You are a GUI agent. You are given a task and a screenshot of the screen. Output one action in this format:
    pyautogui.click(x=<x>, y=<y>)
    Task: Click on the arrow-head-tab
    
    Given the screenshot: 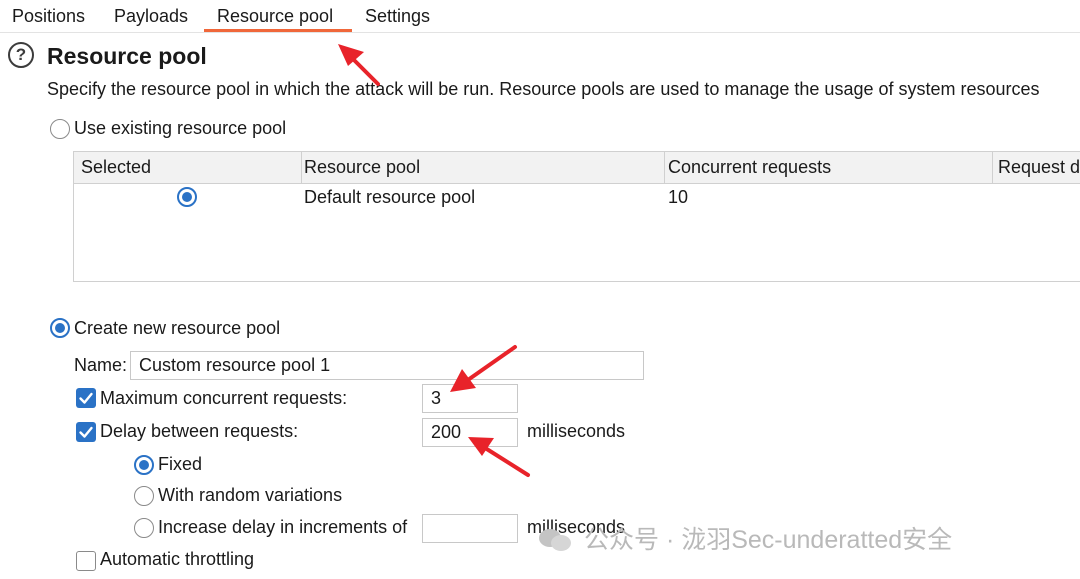 What is the action you would take?
    pyautogui.click(x=351, y=55)
    